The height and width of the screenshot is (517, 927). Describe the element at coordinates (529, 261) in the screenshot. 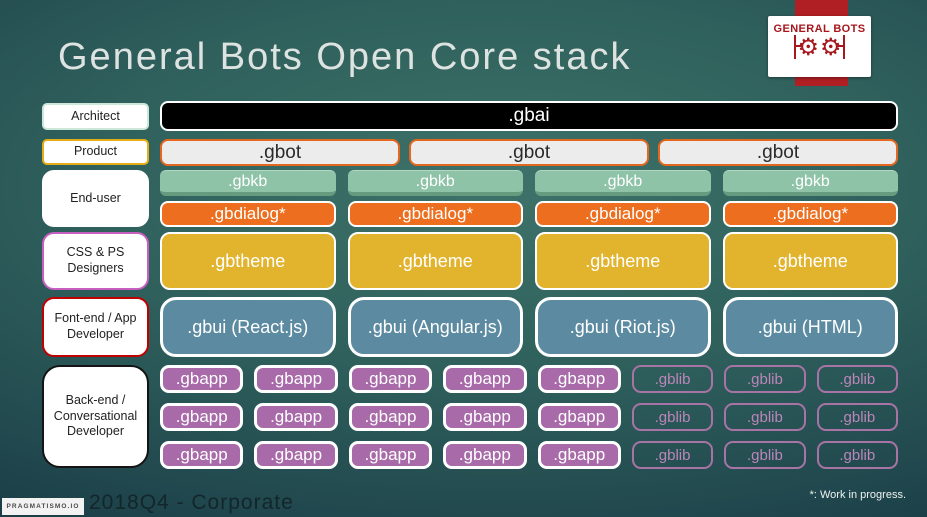

I see `gbtheme-row: .gbtheme .gbtheme .gbtheme .gbtheme` at that location.